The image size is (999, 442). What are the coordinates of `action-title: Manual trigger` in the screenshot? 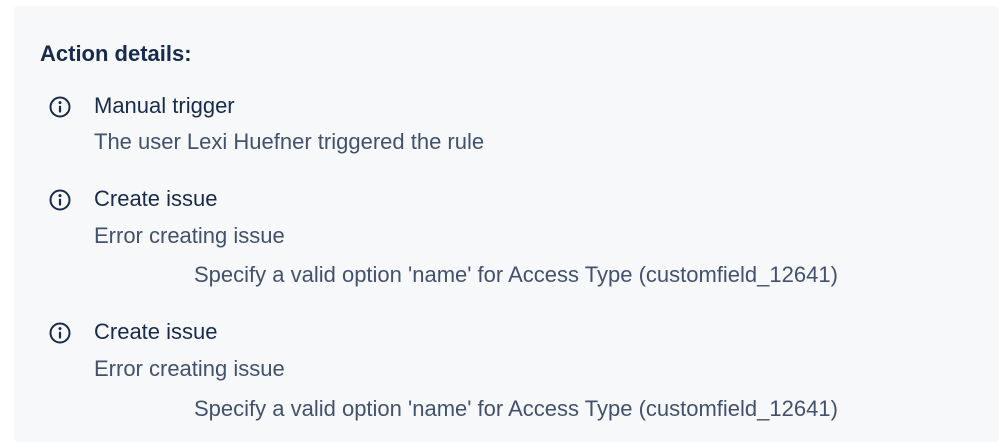 It's located at (164, 105).